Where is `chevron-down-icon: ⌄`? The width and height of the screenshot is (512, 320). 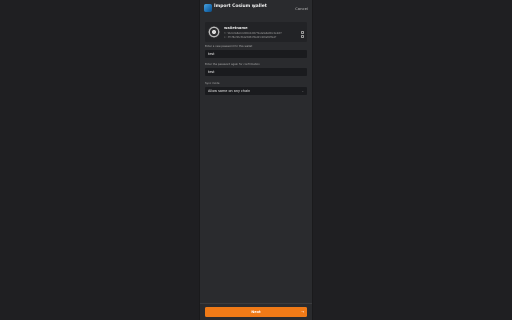 chevron-down-icon: ⌄ is located at coordinates (302, 91).